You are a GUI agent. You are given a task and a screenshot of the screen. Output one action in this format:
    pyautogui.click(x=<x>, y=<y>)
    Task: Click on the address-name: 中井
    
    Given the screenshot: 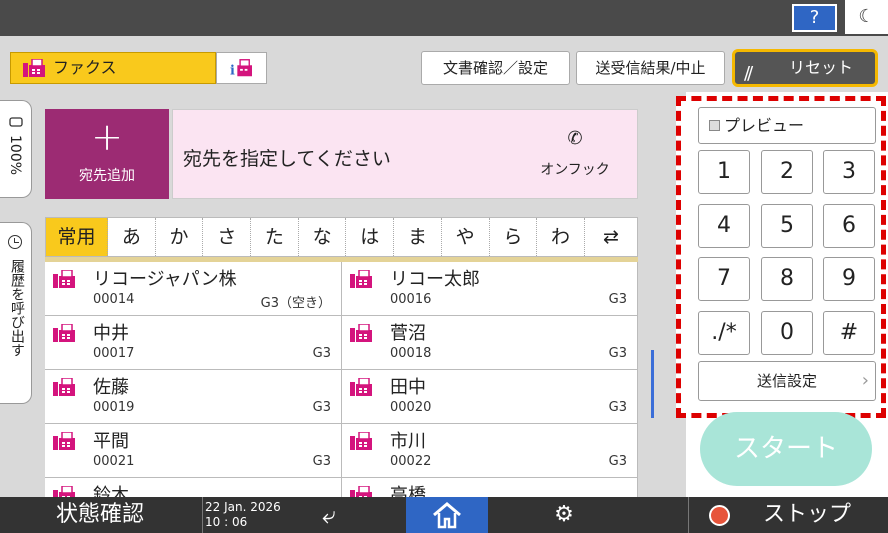 What is the action you would take?
    pyautogui.click(x=111, y=333)
    